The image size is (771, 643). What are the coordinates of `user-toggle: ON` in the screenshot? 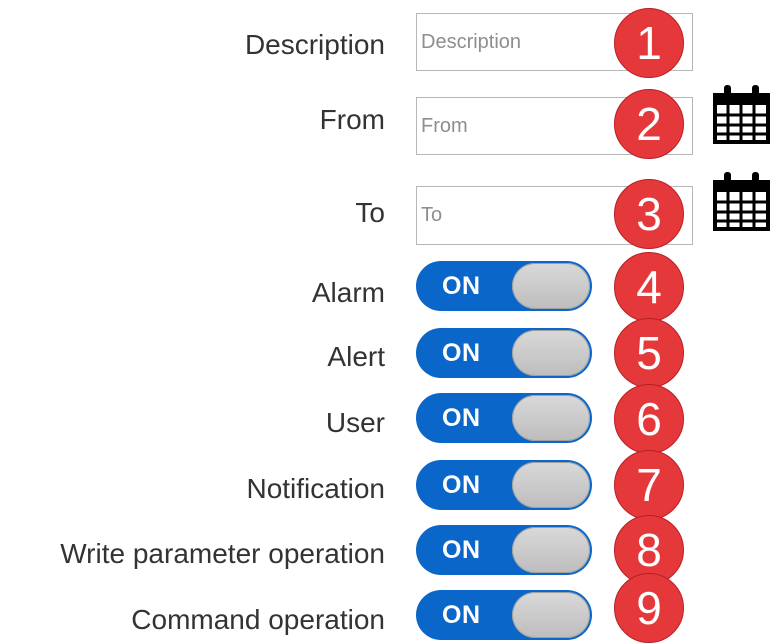 It's located at (504, 418).